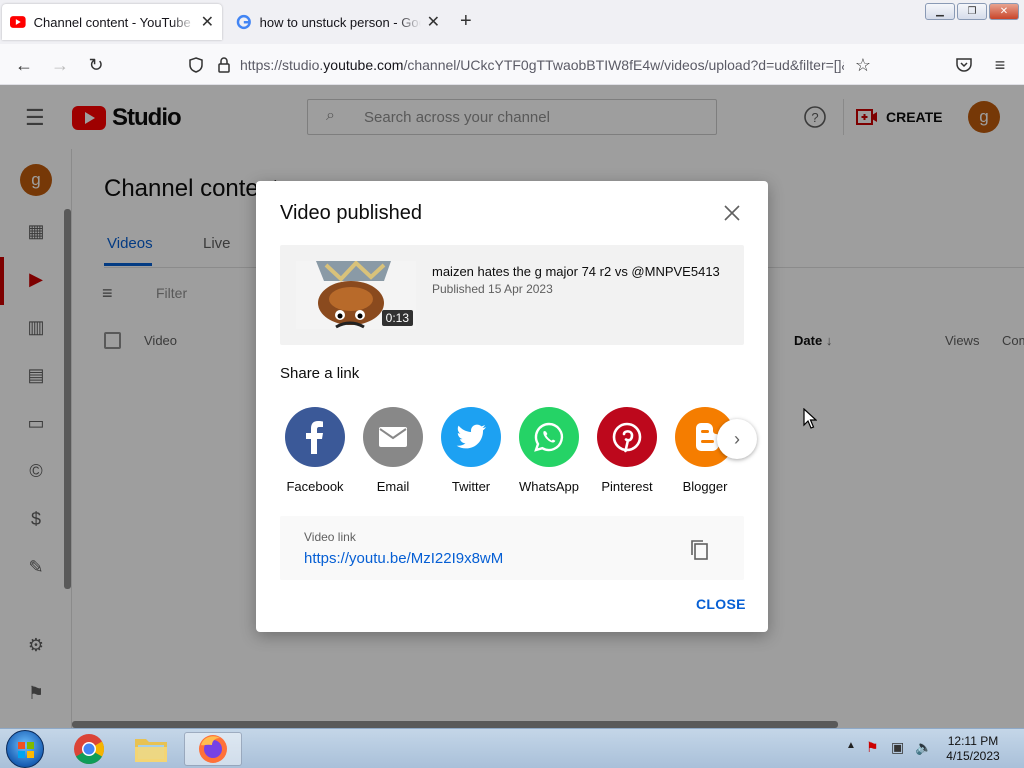 The height and width of the screenshot is (768, 1024). Describe the element at coordinates (397, 318) in the screenshot. I see `duration-badge: 0:13` at that location.